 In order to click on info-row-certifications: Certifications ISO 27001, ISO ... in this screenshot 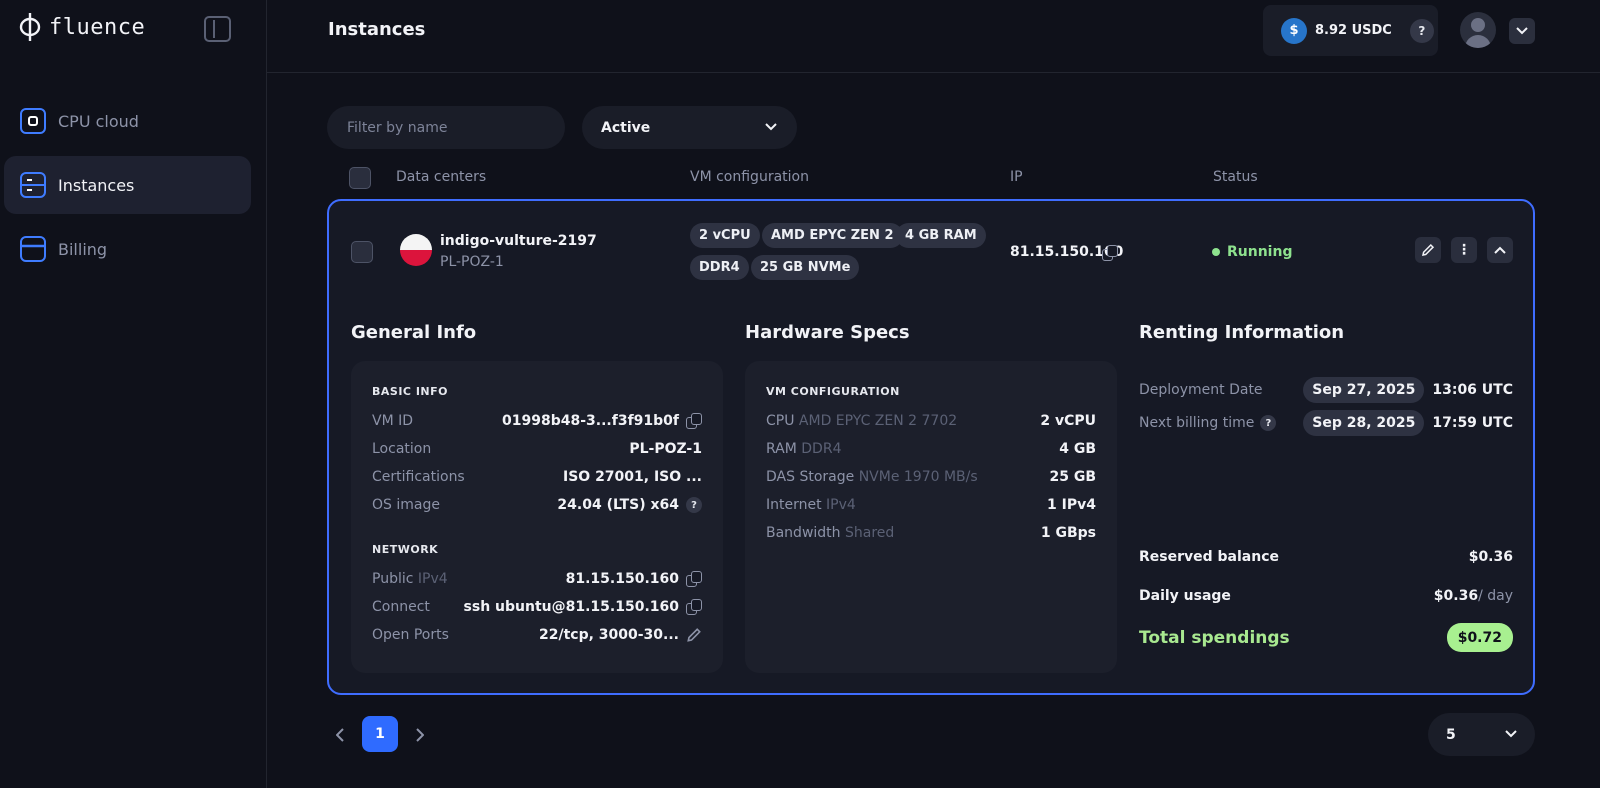, I will do `click(537, 477)`.